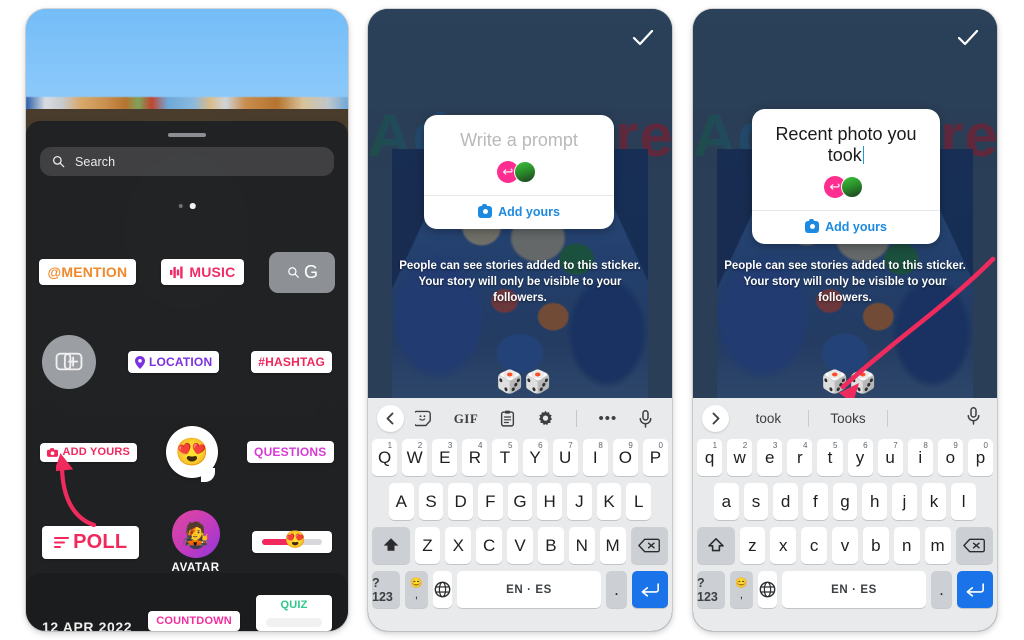 The image size is (1024, 640). What do you see at coordinates (458, 545) in the screenshot?
I see `key-x: X` at bounding box center [458, 545].